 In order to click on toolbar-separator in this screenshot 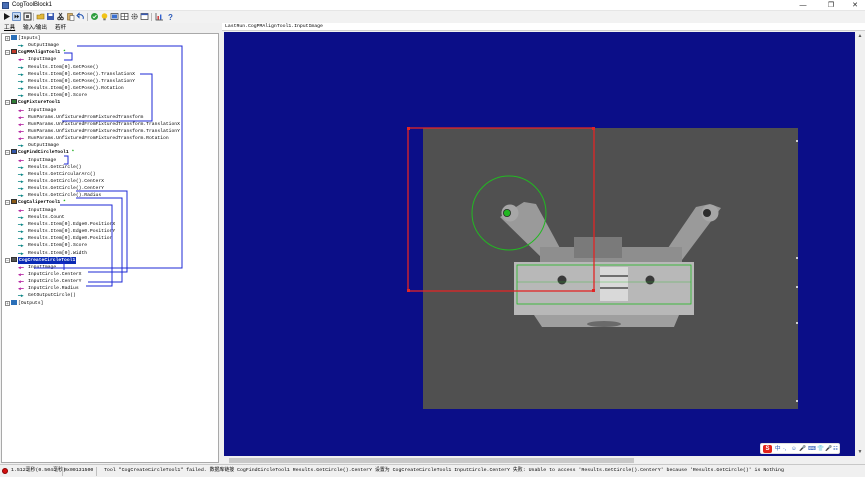, I will do `click(151, 17)`.